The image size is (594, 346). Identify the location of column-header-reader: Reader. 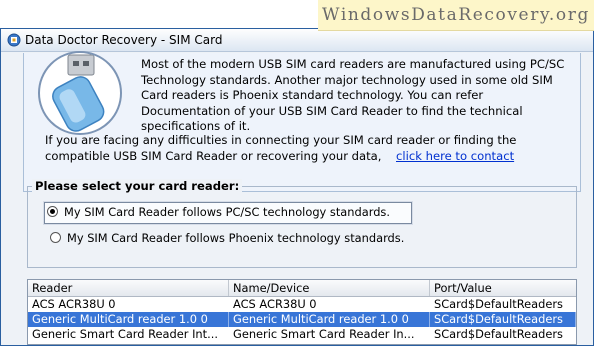
(128, 288).